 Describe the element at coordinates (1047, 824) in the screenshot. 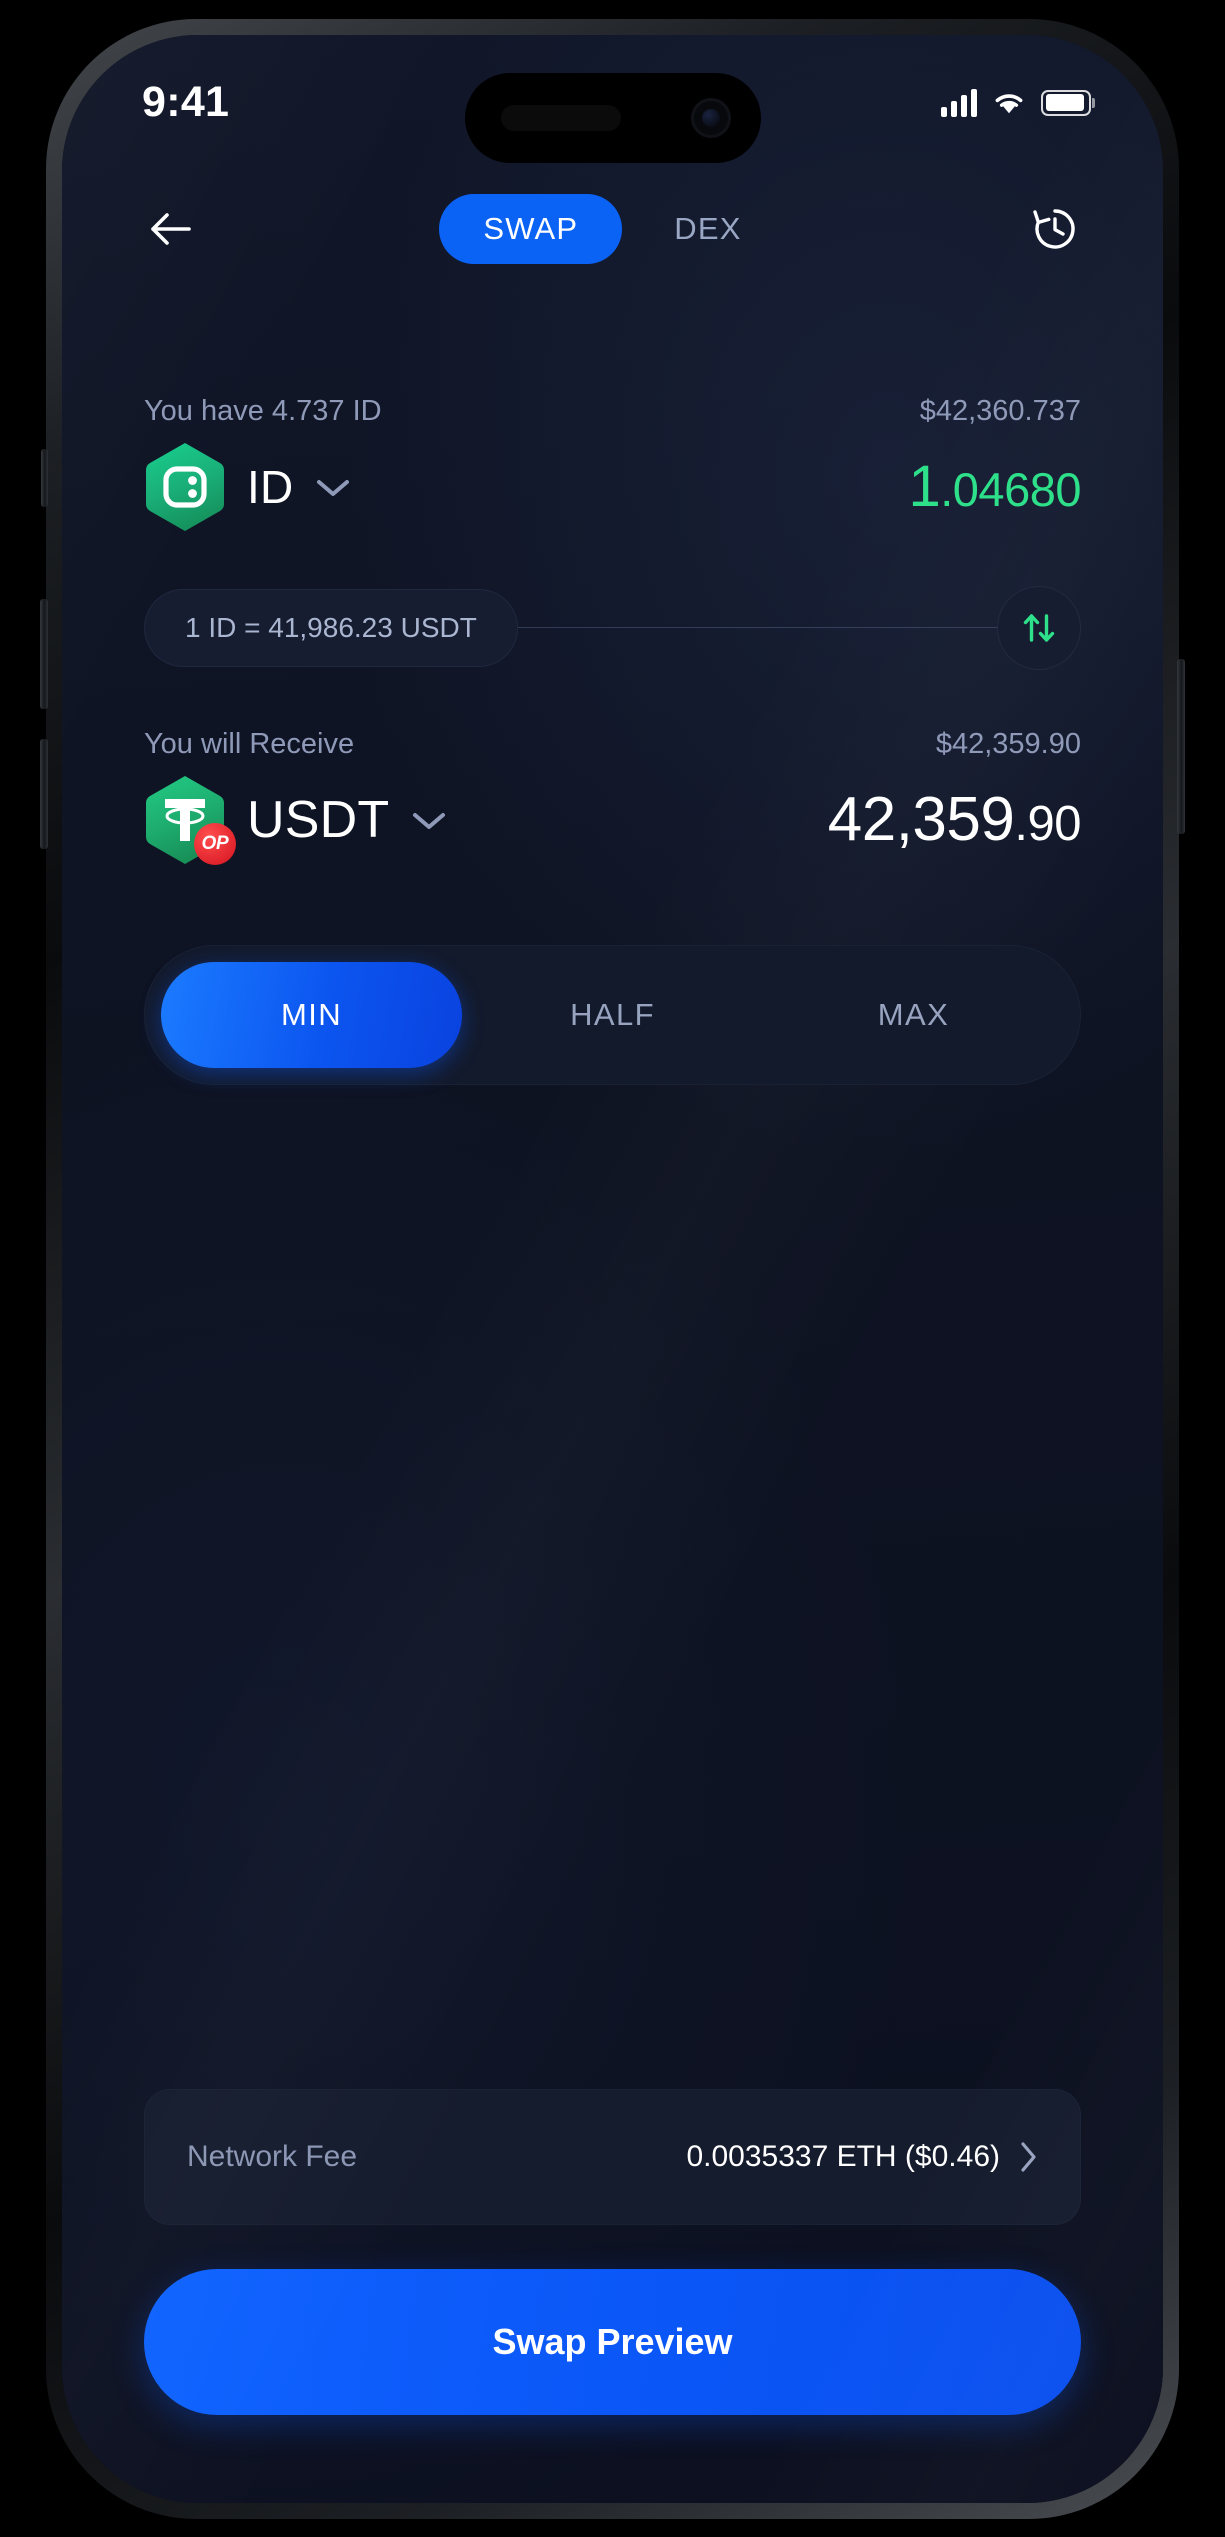

I see `to-amount-decimal: .90` at that location.